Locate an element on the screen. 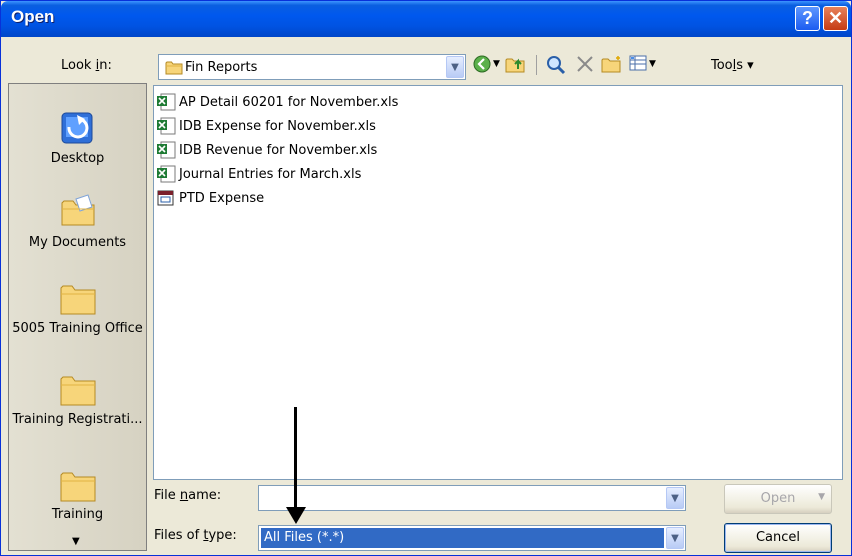 Image resolution: width=852 pixels, height=556 pixels. file-name-label: File name: is located at coordinates (188, 495).